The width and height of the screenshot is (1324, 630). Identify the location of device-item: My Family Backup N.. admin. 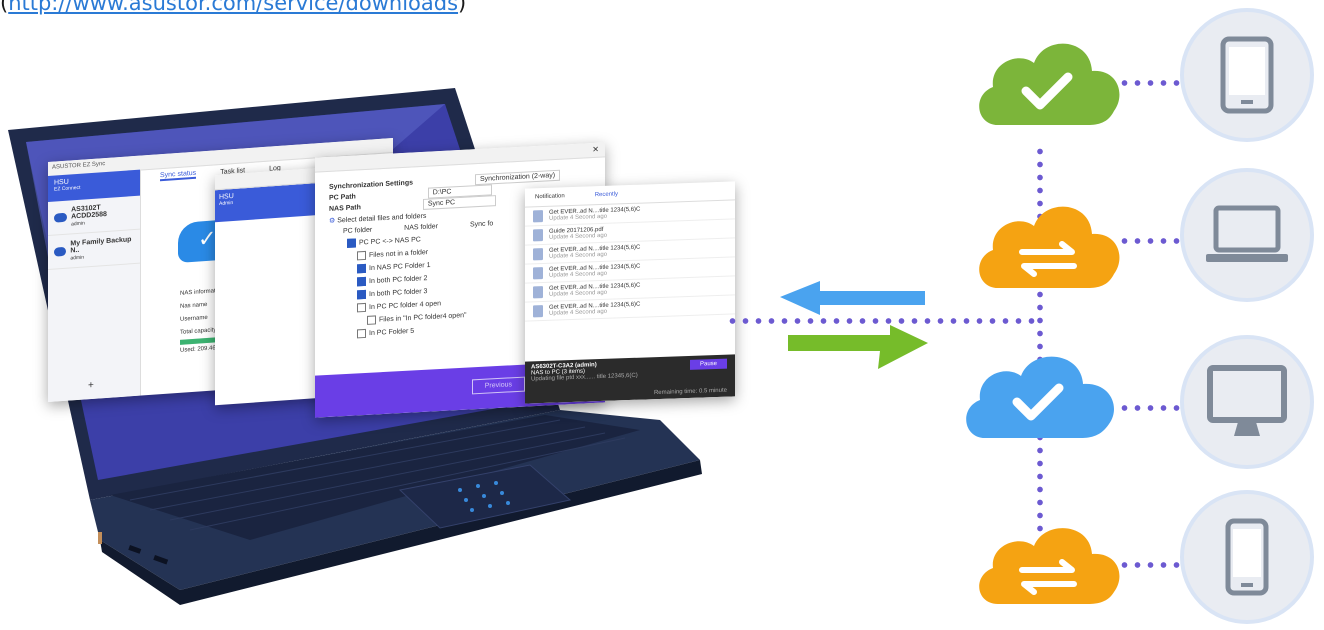
(94, 250).